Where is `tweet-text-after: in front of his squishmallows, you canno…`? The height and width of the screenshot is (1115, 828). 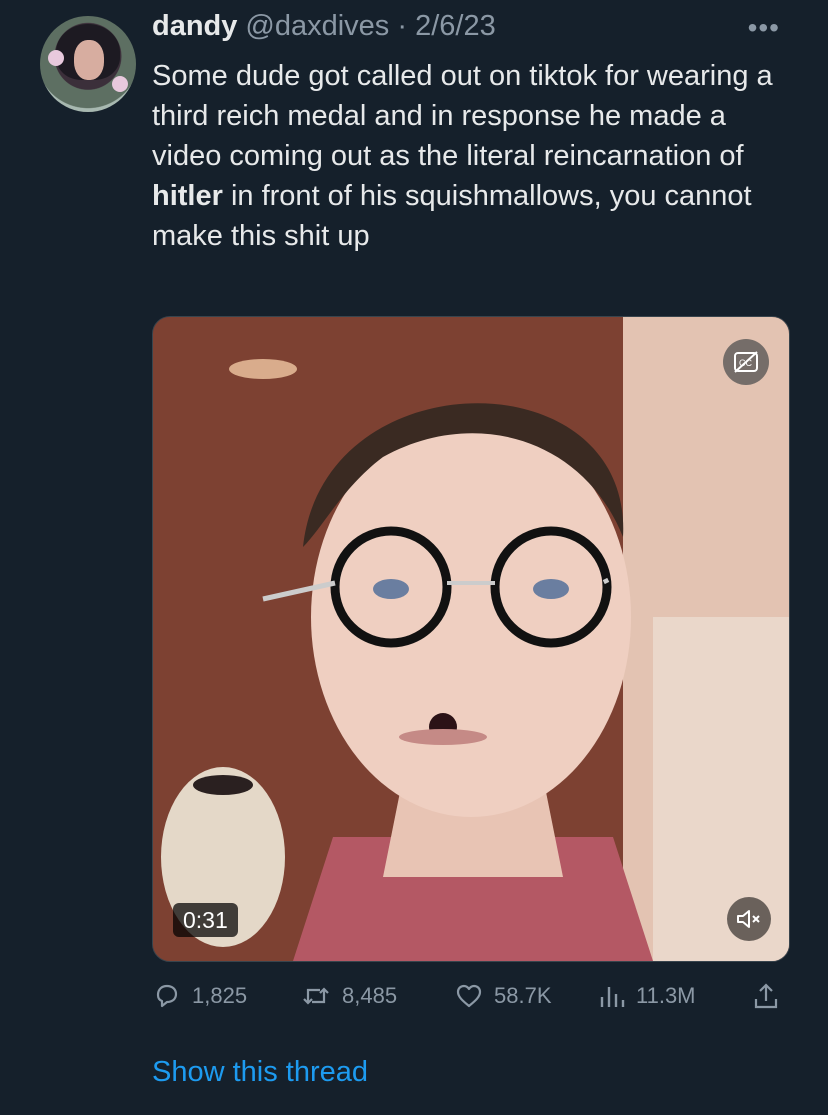 tweet-text-after: in front of his squishmallows, you canno… is located at coordinates (452, 216).